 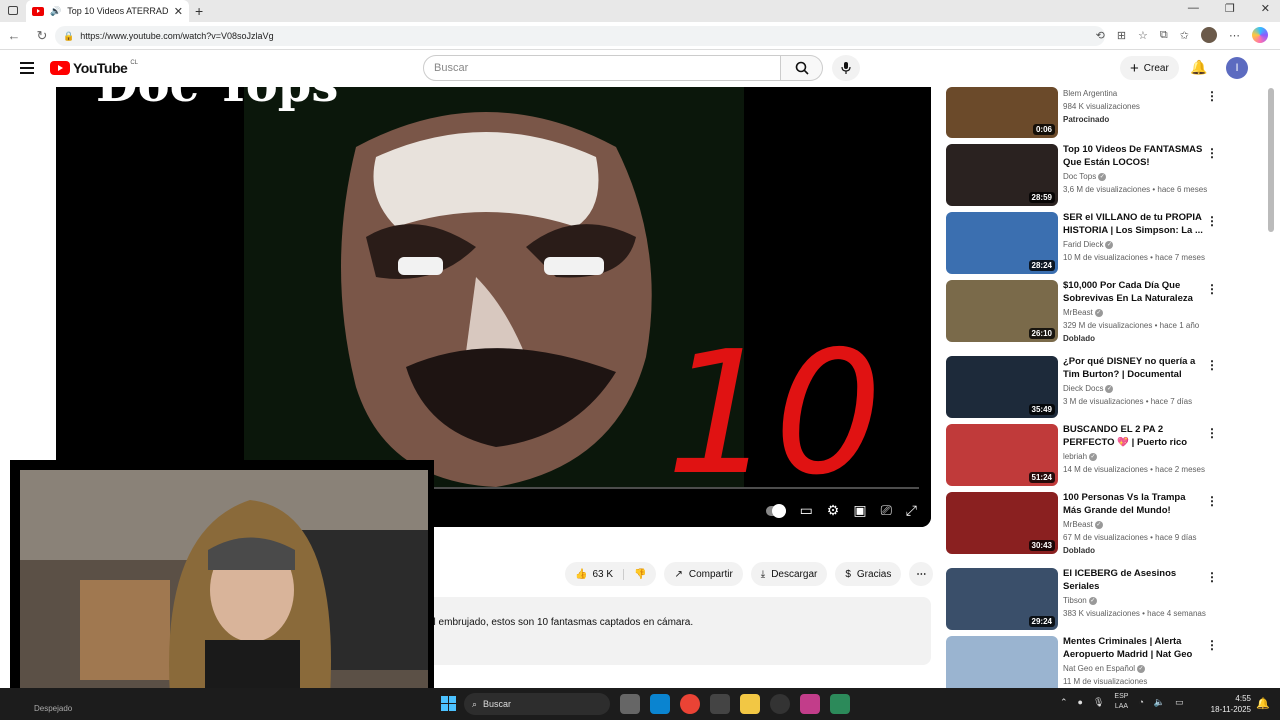 I want to click on obs-icon, so click(x=780, y=704).